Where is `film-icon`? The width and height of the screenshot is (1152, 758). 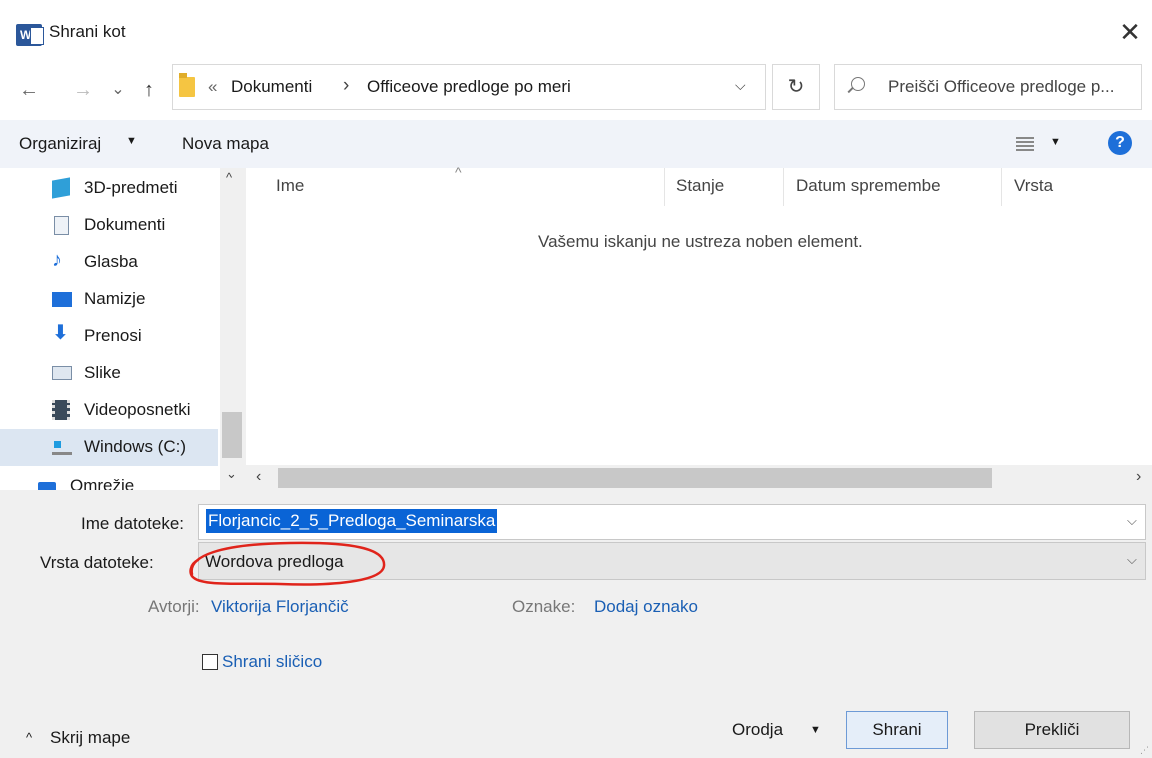 film-icon is located at coordinates (61, 410).